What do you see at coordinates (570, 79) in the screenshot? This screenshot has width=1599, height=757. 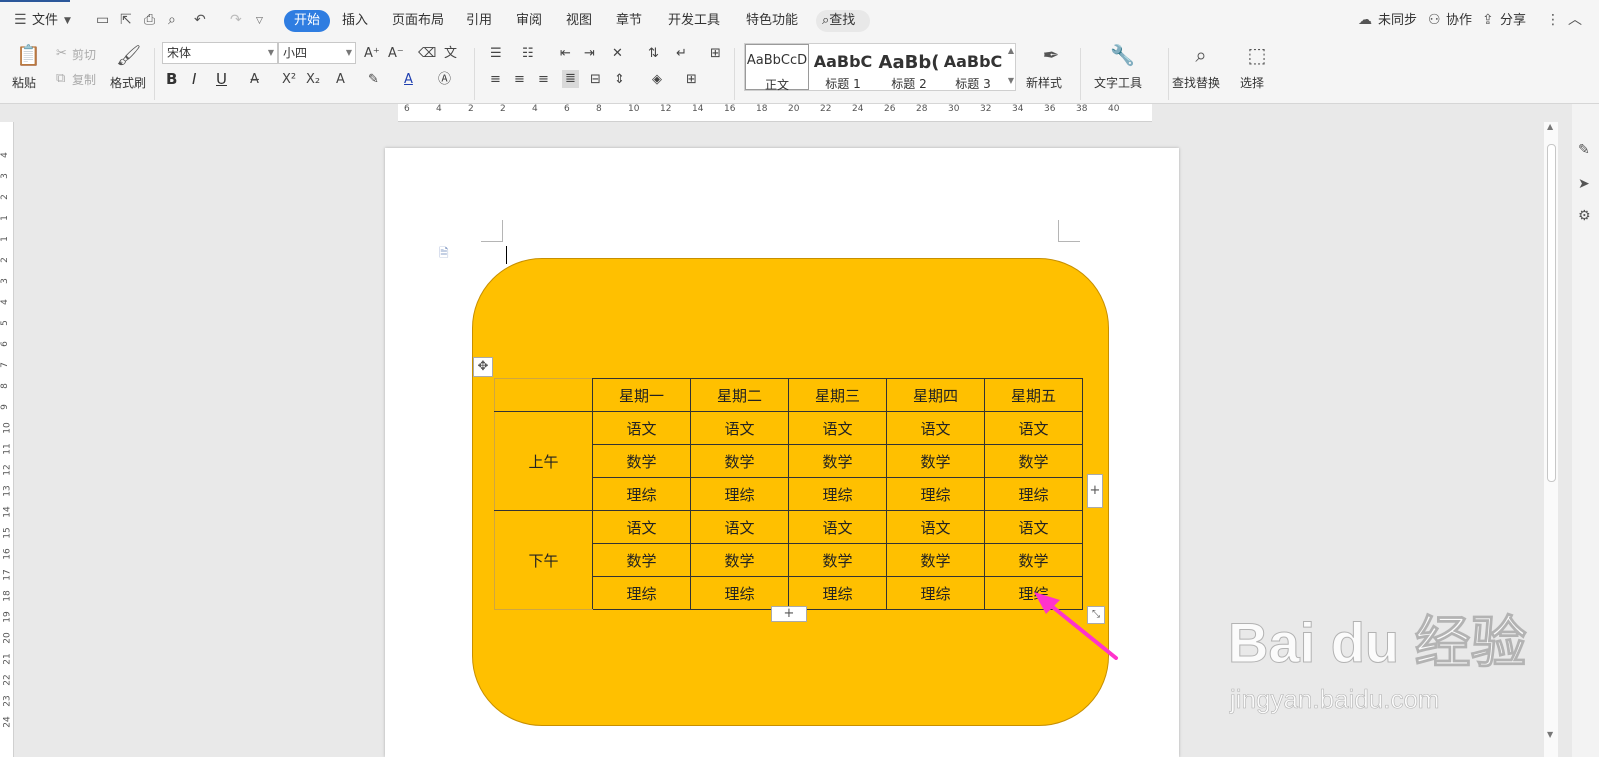 I see `justify-icon: ≣` at bounding box center [570, 79].